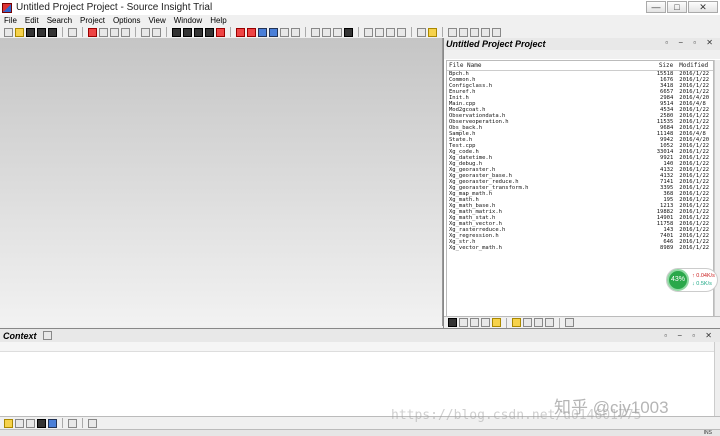 The height and width of the screenshot is (436, 720). What do you see at coordinates (7, 7) in the screenshot?
I see `app-icon` at bounding box center [7, 7].